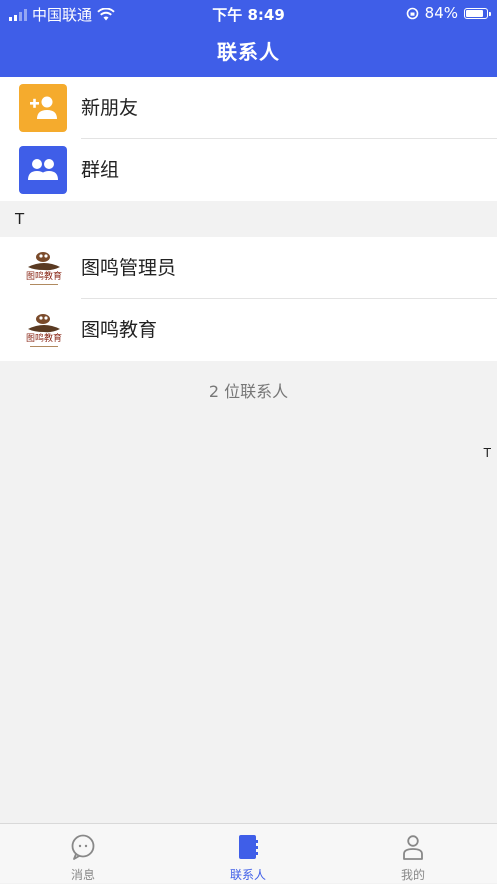  I want to click on tab-bar: 消息 联系人 我的, so click(248, 853).